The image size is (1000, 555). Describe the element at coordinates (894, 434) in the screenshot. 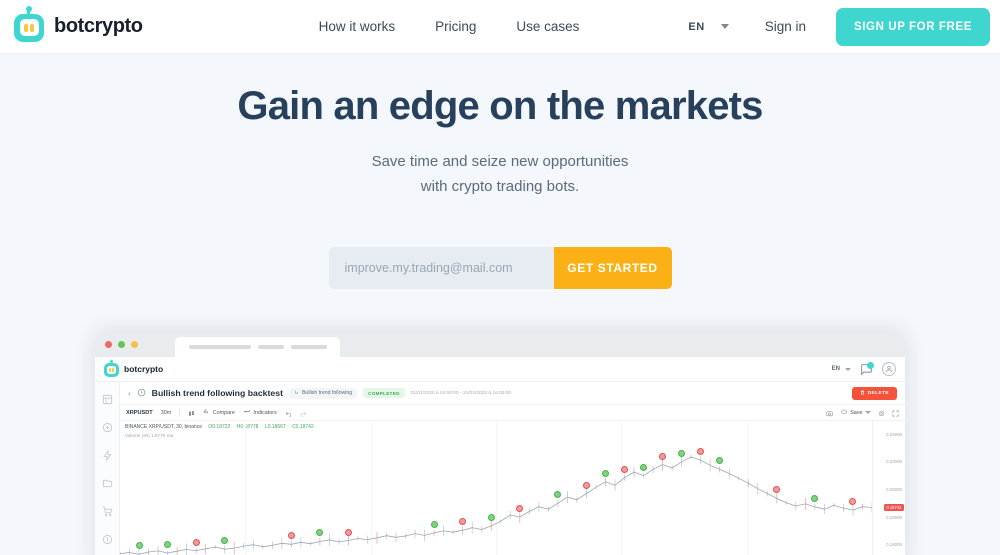

I see `price-axis-tick: 0.24000` at that location.